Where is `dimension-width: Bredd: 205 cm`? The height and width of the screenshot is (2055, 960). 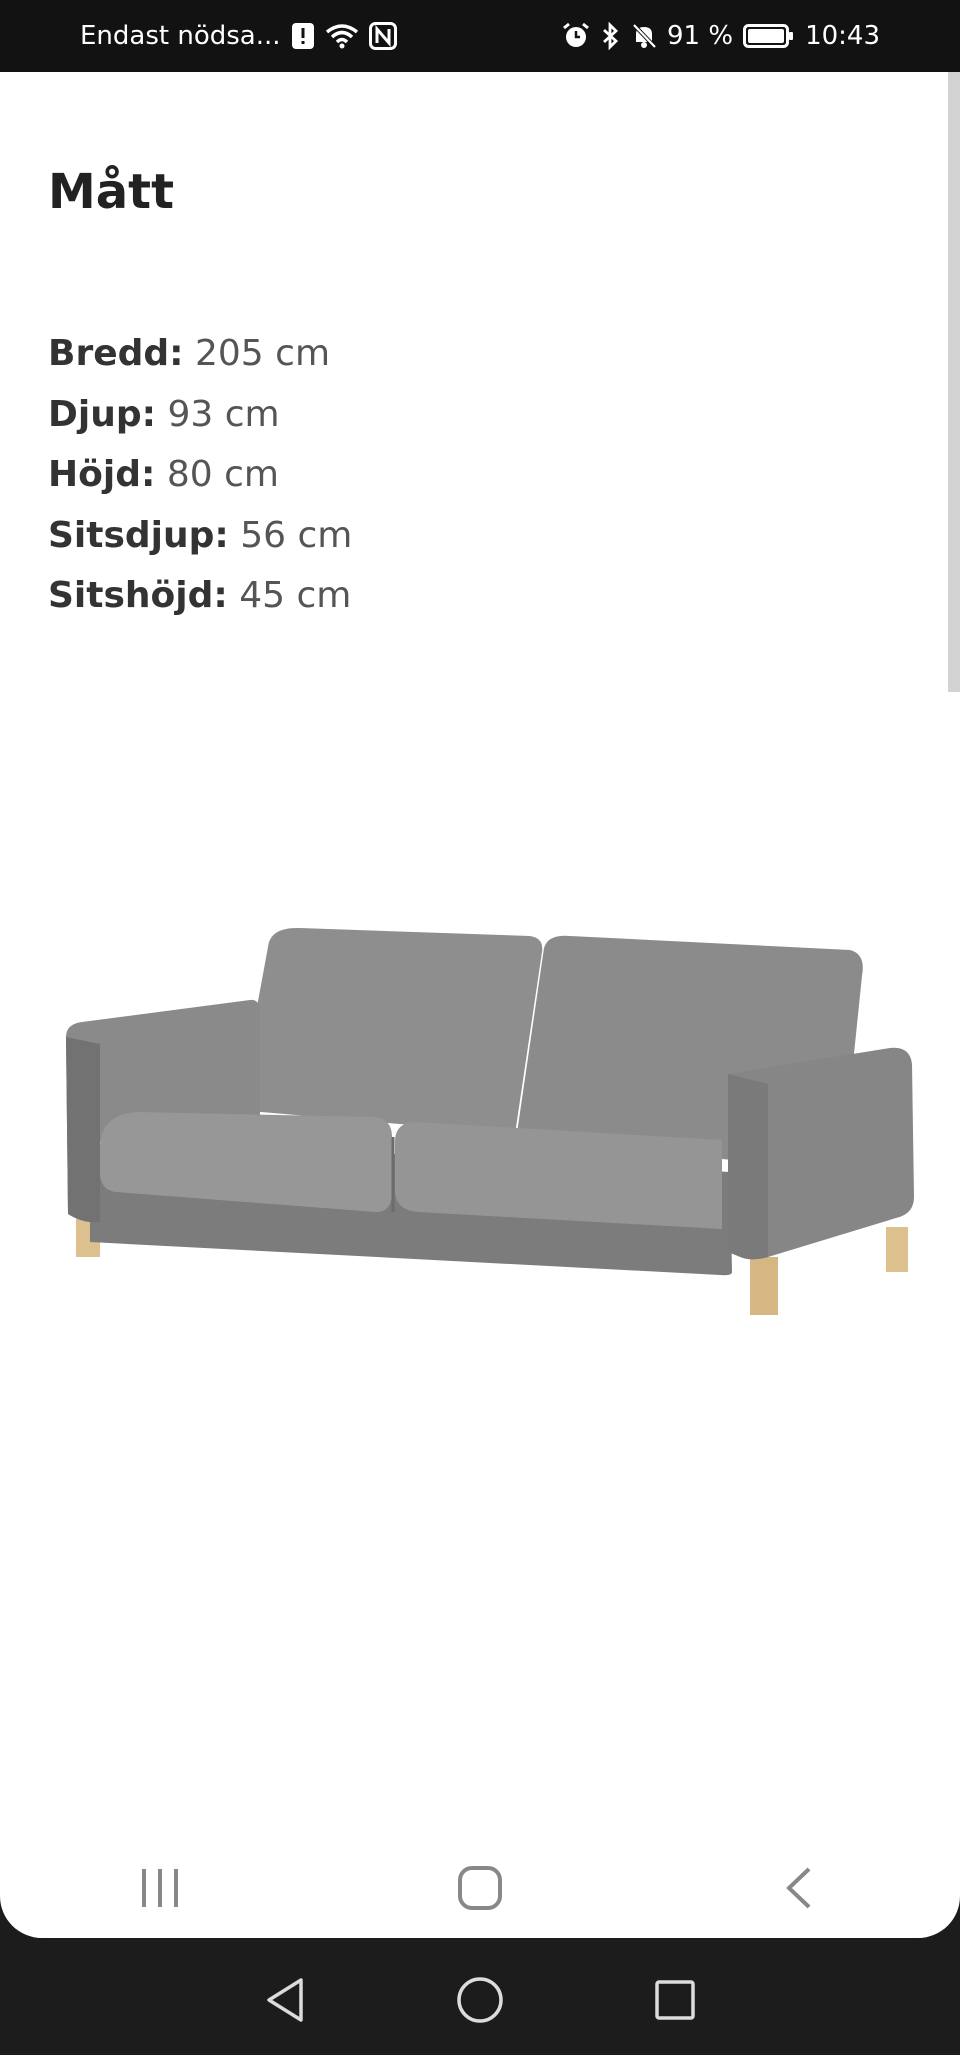 dimension-width: Bredd: 205 cm is located at coordinates (200, 354).